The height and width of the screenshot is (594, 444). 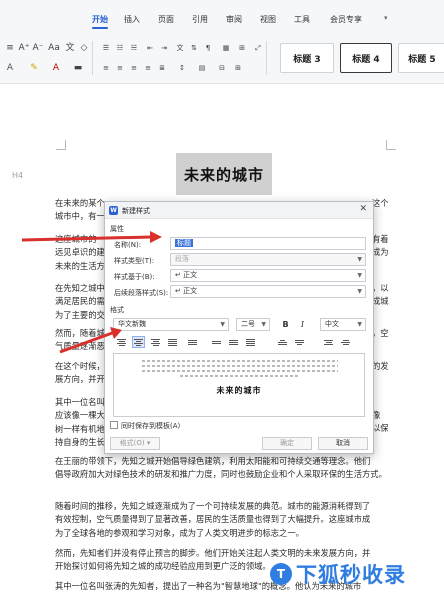 What do you see at coordinates (117, 229) in the screenshot?
I see `properties-section-label: 属性` at bounding box center [117, 229].